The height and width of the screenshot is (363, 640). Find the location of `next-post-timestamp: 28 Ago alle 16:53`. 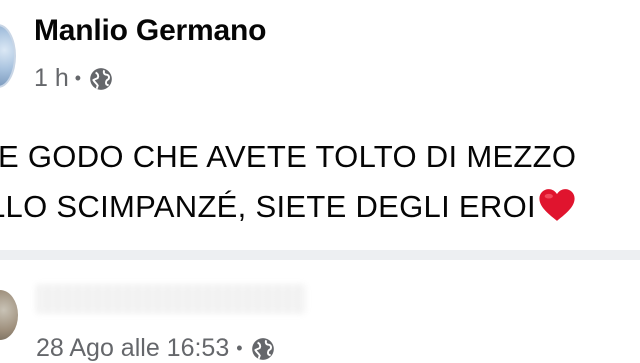

next-post-timestamp: 28 Ago alle 16:53 is located at coordinates (132, 348).